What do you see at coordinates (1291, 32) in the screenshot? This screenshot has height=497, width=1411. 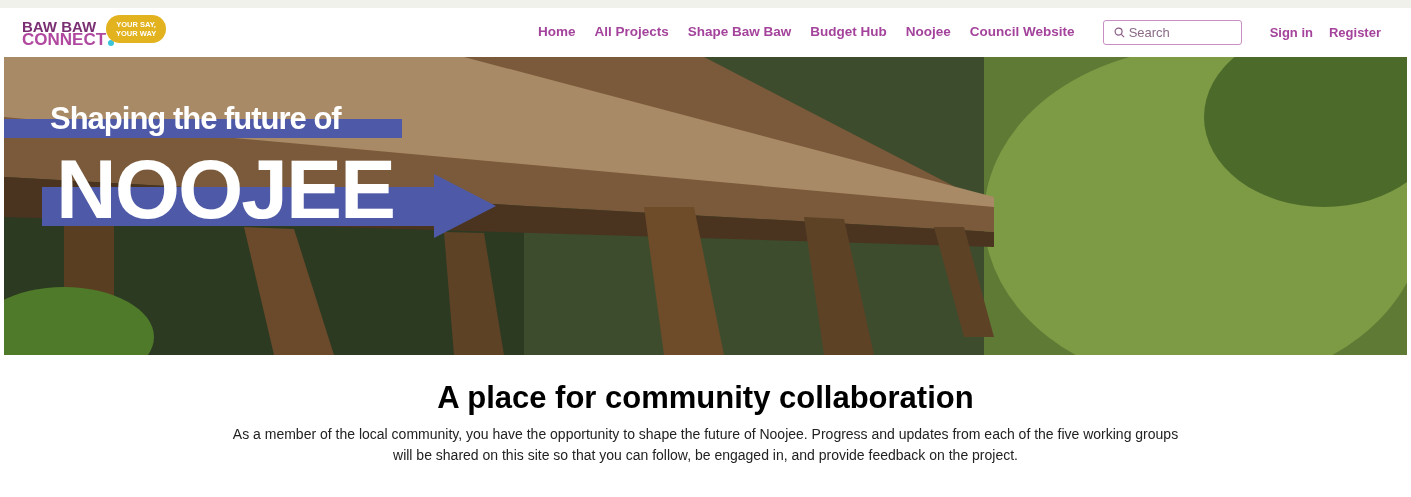 I see `account-link: Sign in` at bounding box center [1291, 32].